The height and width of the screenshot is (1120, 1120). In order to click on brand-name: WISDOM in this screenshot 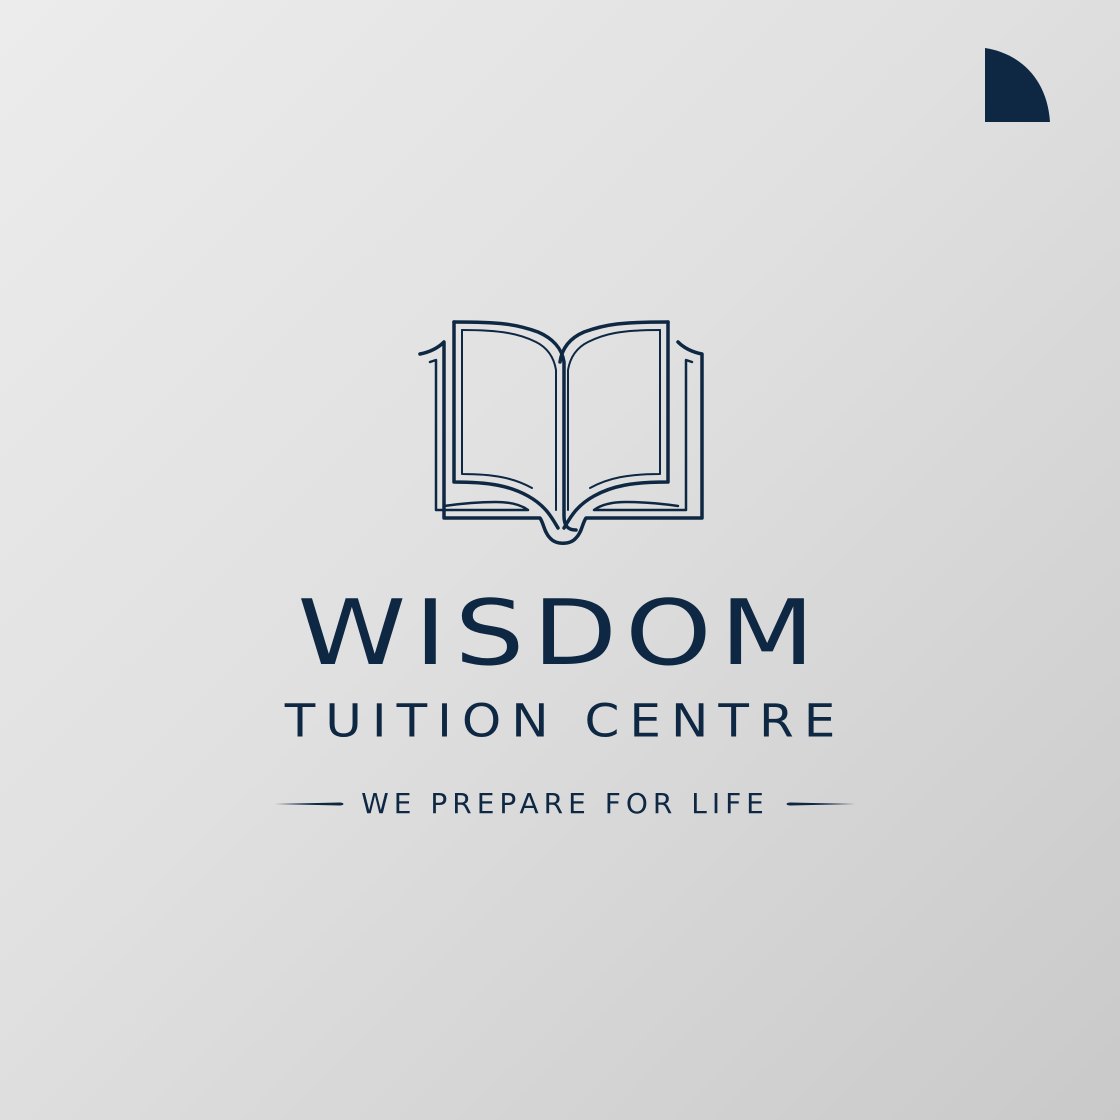, I will do `click(560, 633)`.